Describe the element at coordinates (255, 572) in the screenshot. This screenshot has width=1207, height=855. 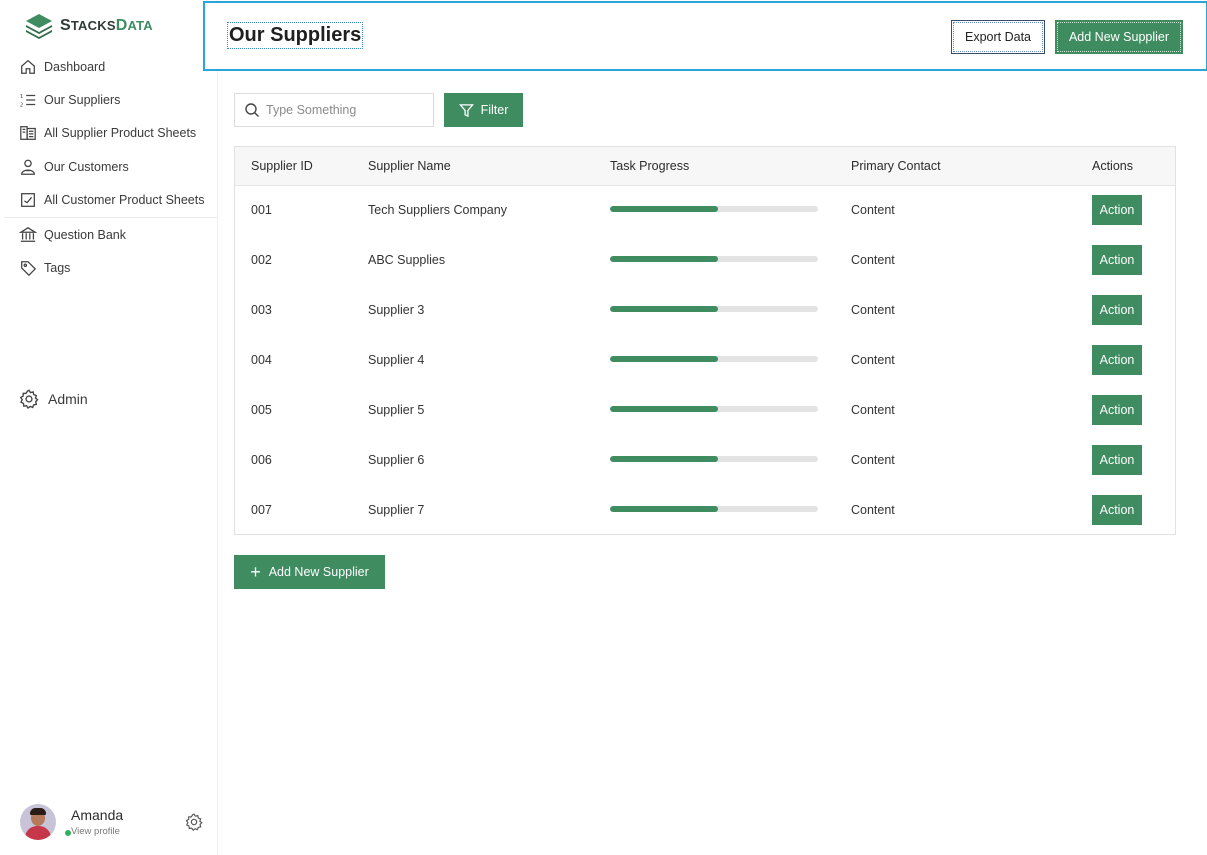
I see `plus-icon: +` at that location.